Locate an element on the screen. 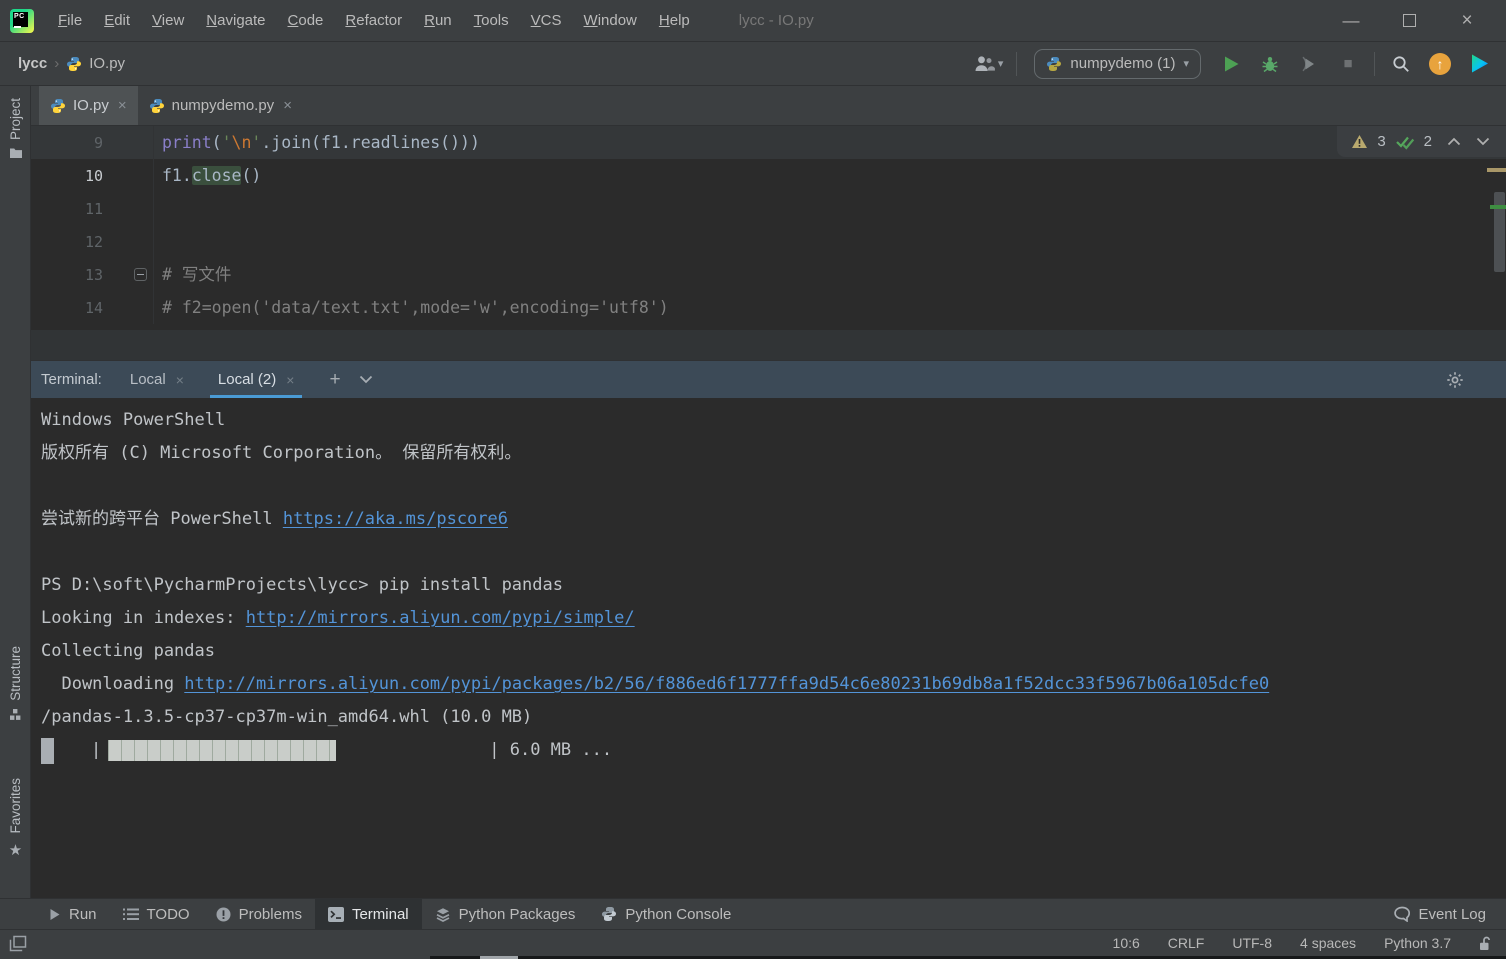  ide-features-button is located at coordinates (1479, 64).